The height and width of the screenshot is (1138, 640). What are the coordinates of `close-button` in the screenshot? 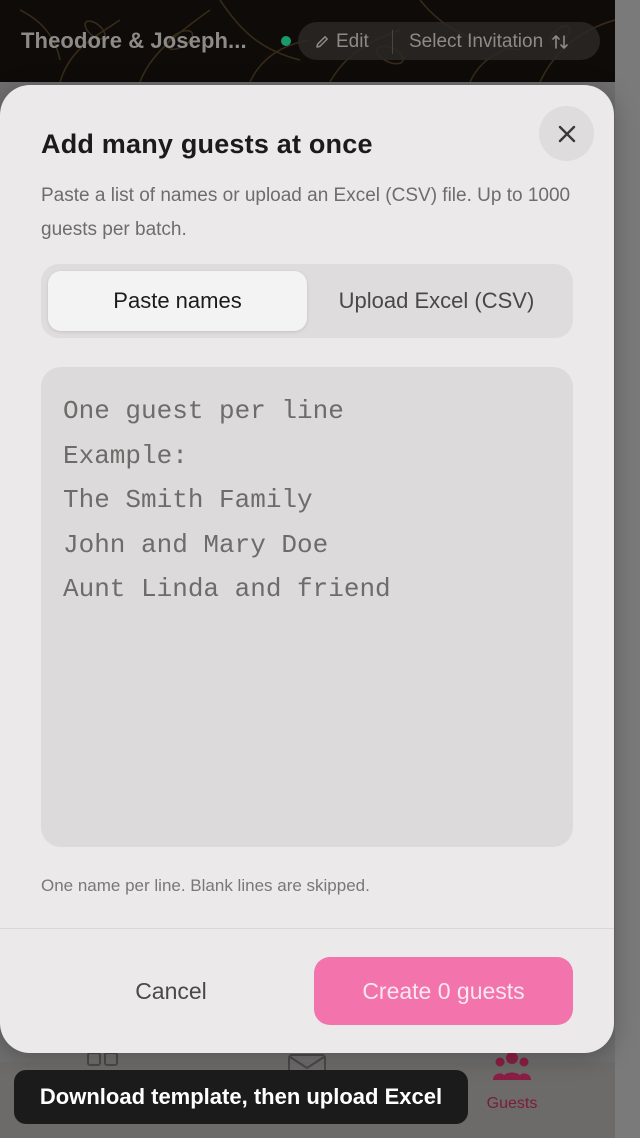 It's located at (566, 133).